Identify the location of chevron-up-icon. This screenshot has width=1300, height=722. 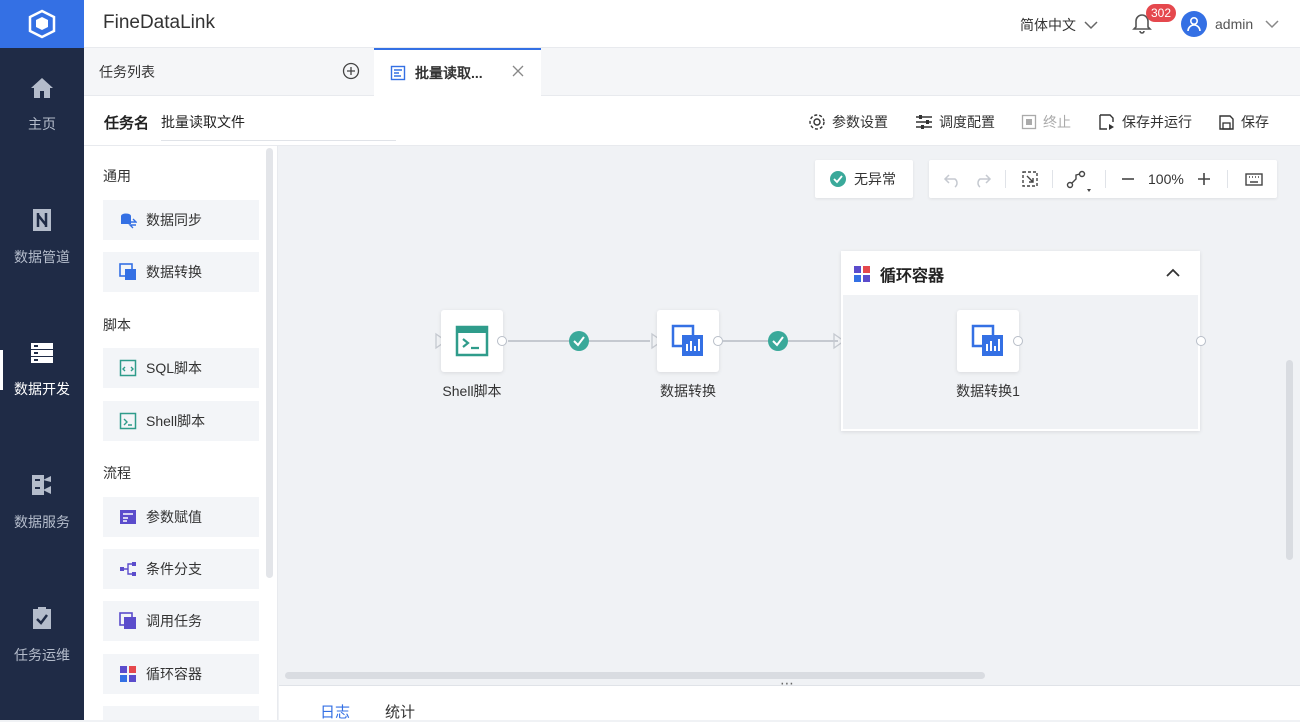
(1173, 272).